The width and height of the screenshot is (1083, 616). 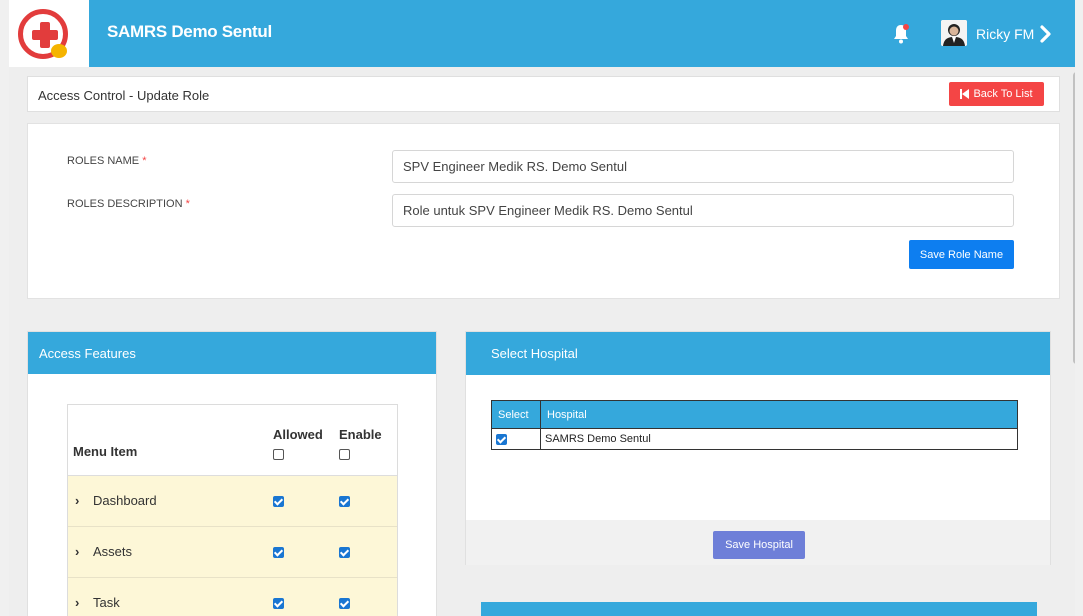 What do you see at coordinates (167, 552) in the screenshot?
I see `menu-item-assets: › Assets` at bounding box center [167, 552].